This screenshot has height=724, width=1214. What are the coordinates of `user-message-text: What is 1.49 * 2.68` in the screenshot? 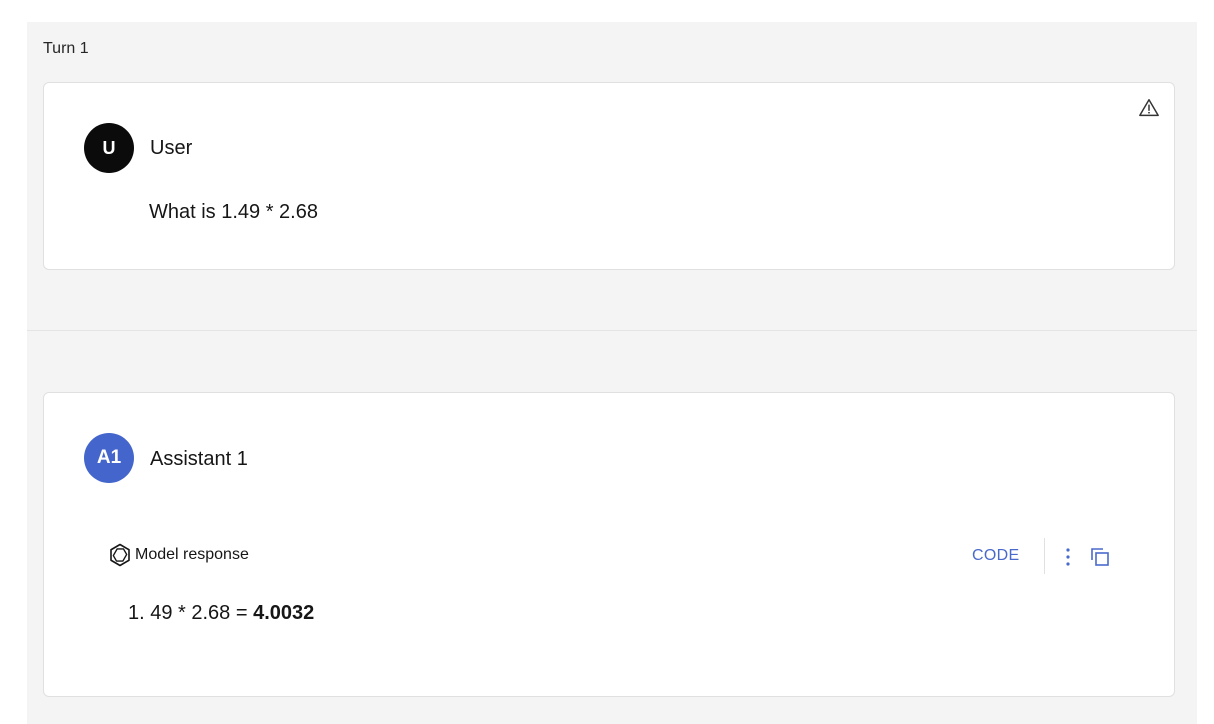 It's located at (233, 212).